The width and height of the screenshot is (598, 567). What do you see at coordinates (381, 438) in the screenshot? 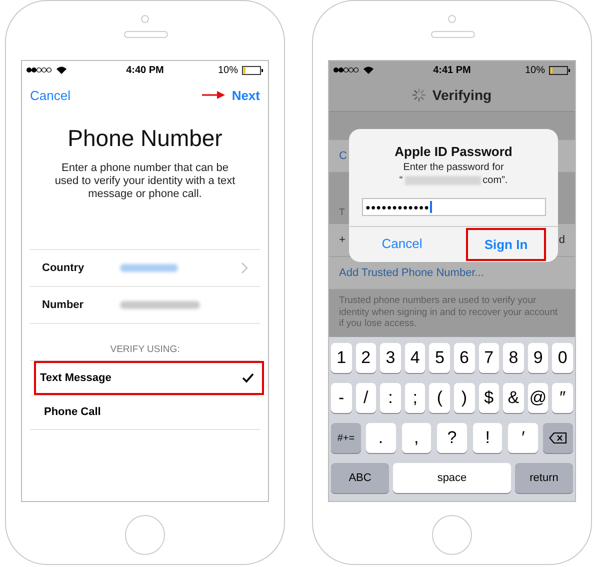
I see `keyboard-key: .` at bounding box center [381, 438].